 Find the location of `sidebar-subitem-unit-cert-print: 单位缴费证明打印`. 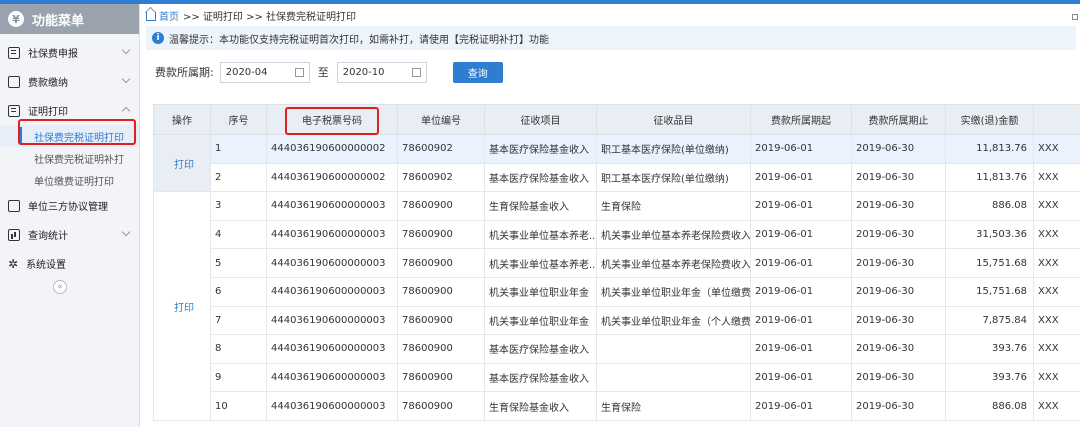

sidebar-subitem-unit-cert-print: 单位缴费证明打印 is located at coordinates (69, 180).